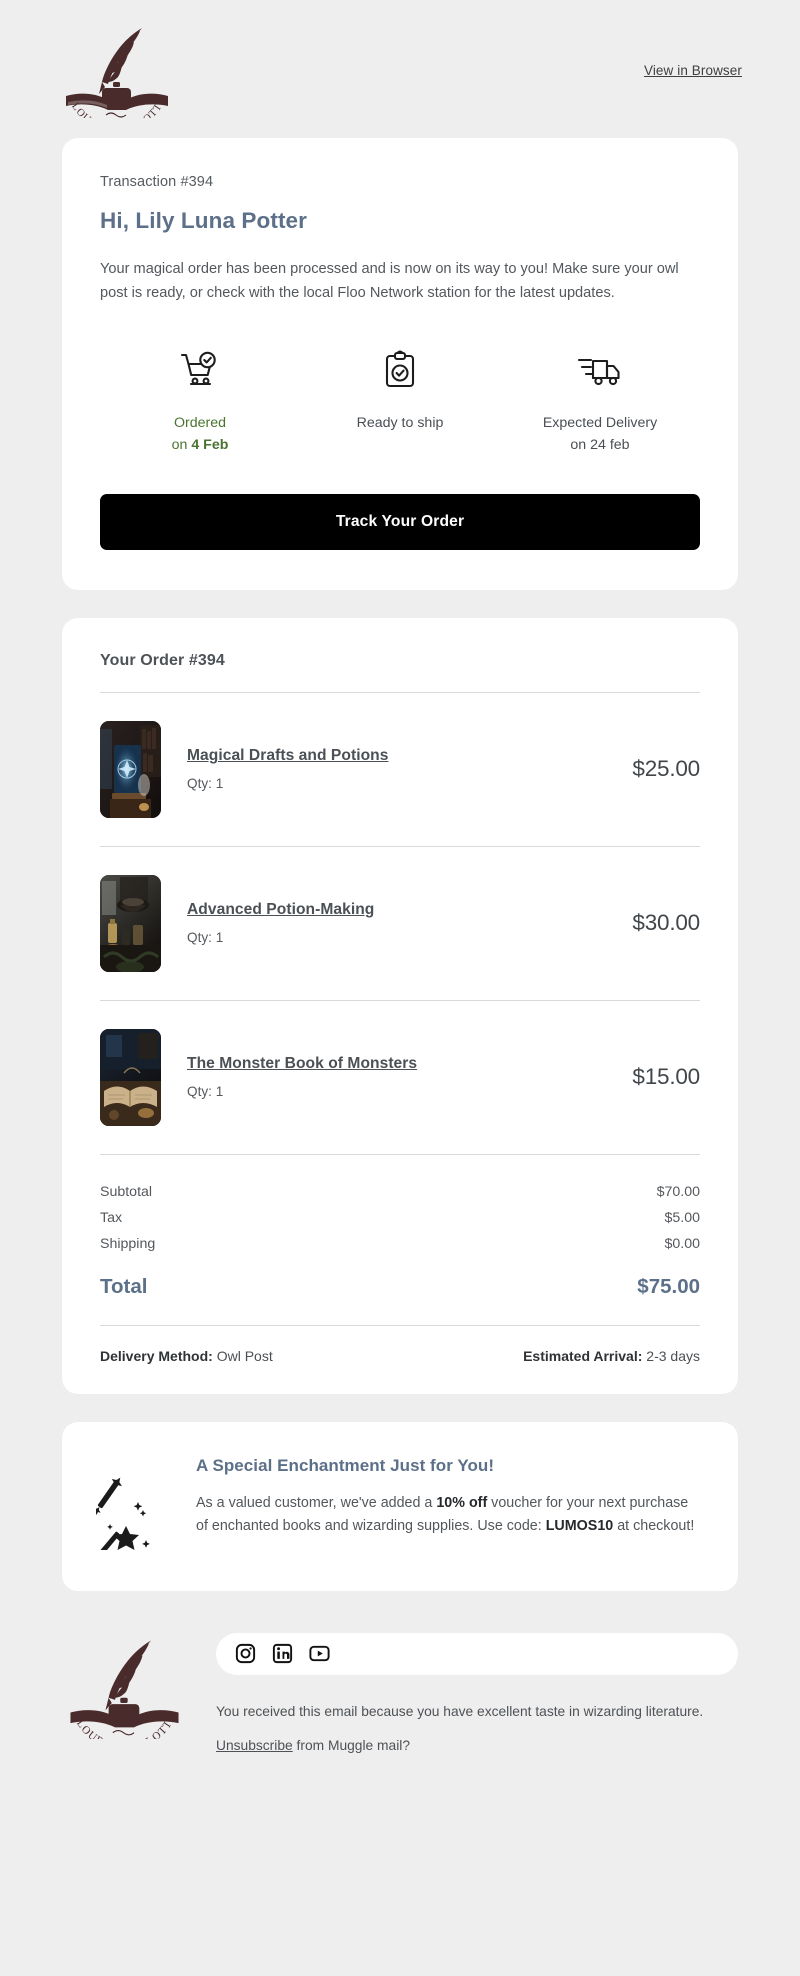  I want to click on linkedin-icon, so click(282, 1653).